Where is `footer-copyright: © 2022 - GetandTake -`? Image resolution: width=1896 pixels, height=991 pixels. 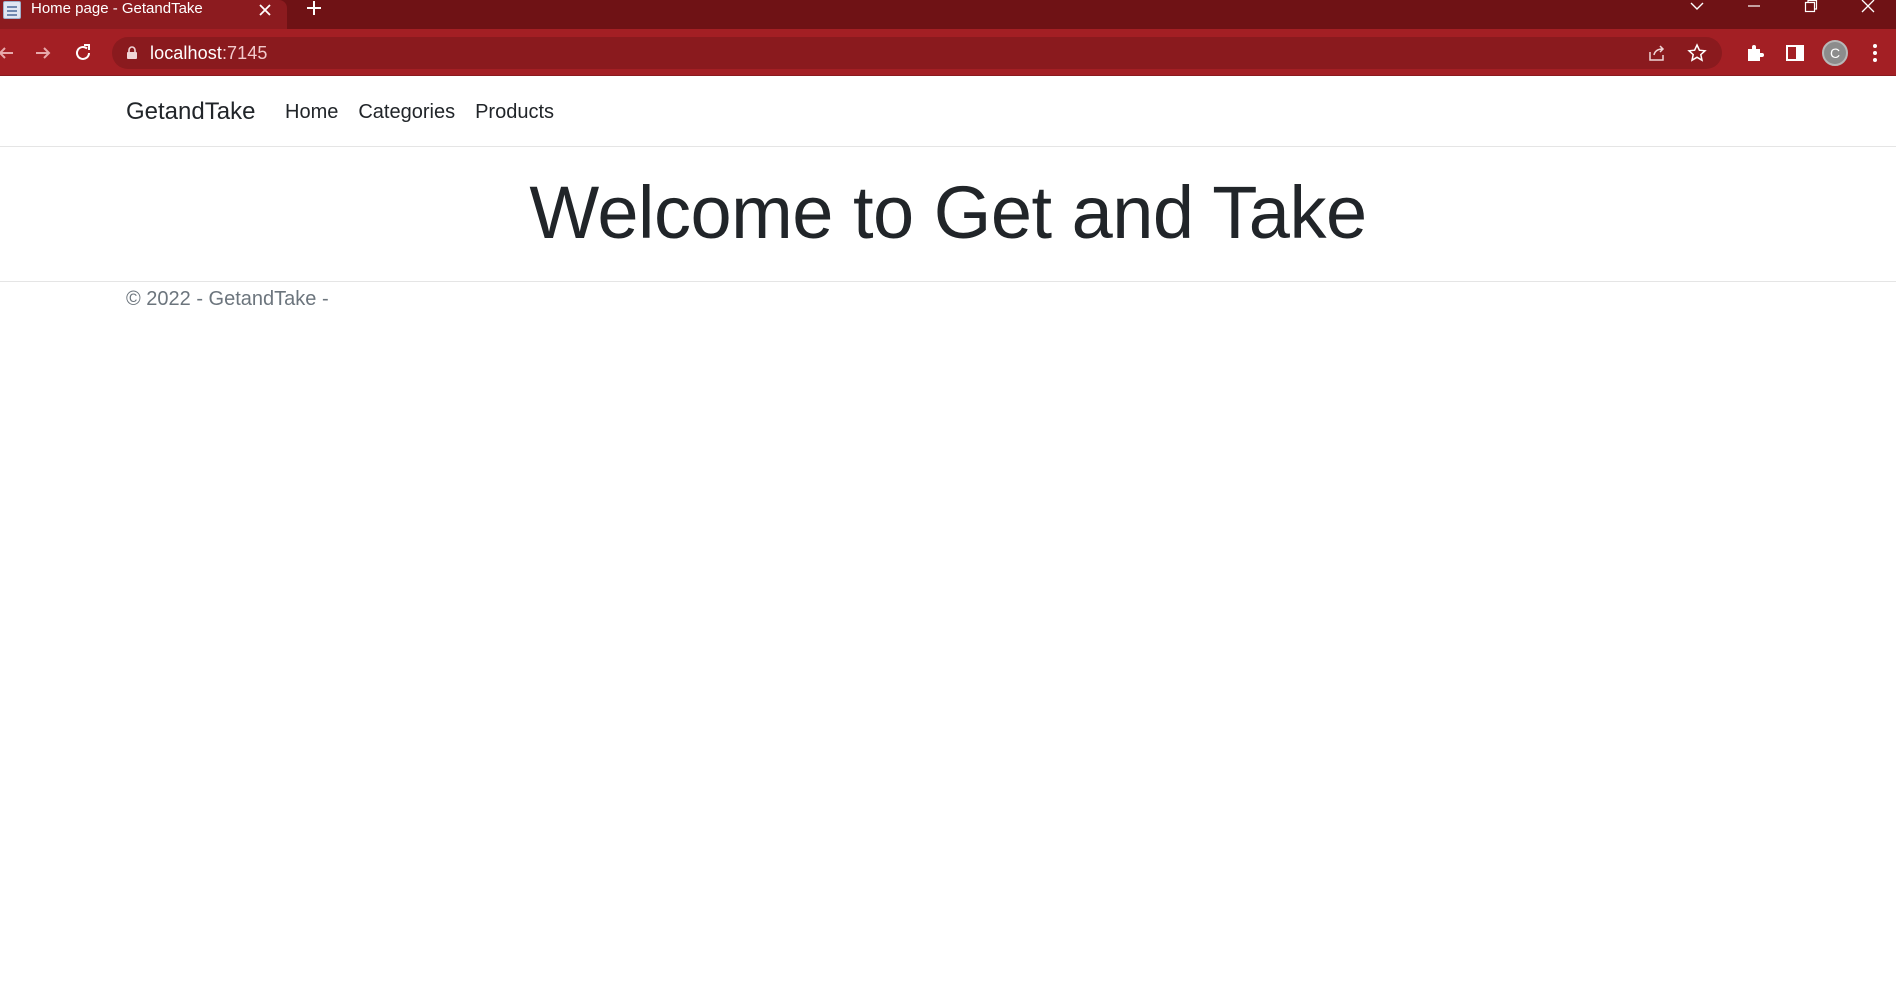 footer-copyright: © 2022 - GetandTake - is located at coordinates (227, 299).